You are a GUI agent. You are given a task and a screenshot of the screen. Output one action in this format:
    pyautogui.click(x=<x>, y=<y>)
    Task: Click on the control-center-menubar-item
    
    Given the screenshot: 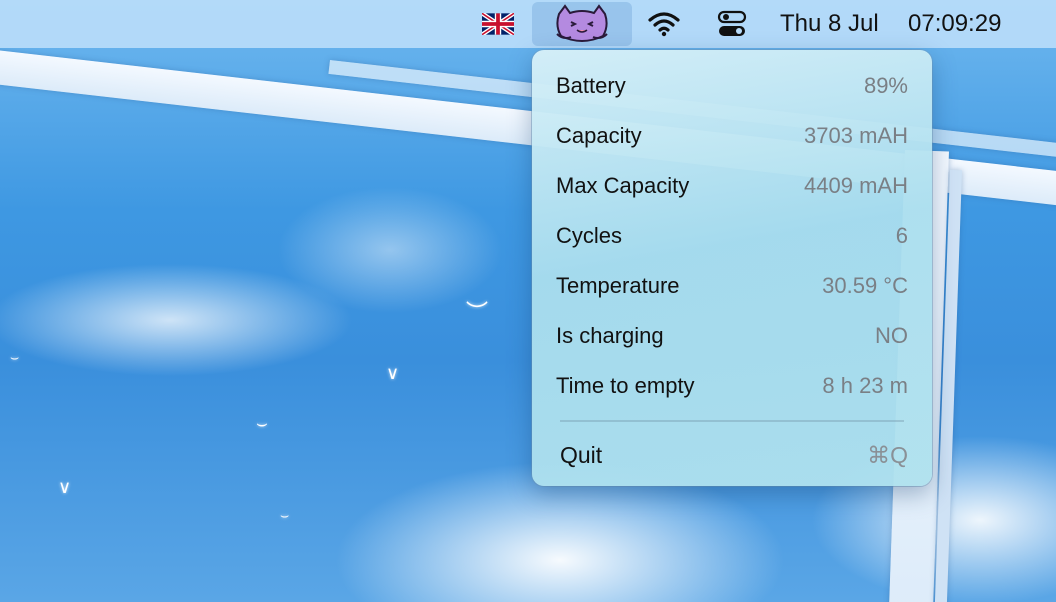 What is the action you would take?
    pyautogui.click(x=732, y=24)
    